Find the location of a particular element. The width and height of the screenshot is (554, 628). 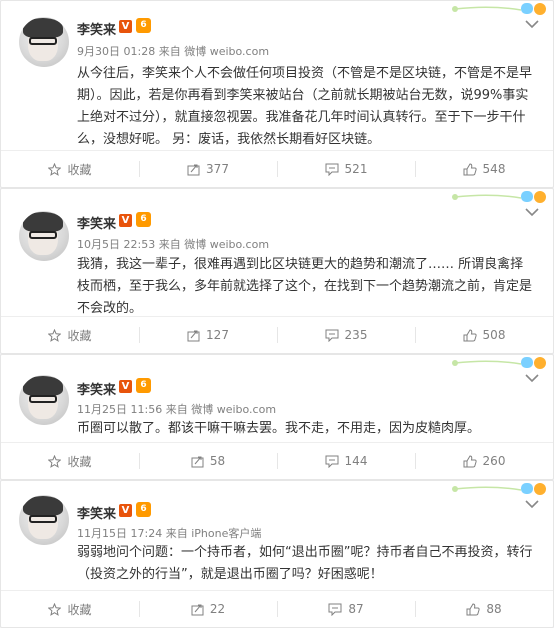

comment-button: 87 is located at coordinates (346, 609).